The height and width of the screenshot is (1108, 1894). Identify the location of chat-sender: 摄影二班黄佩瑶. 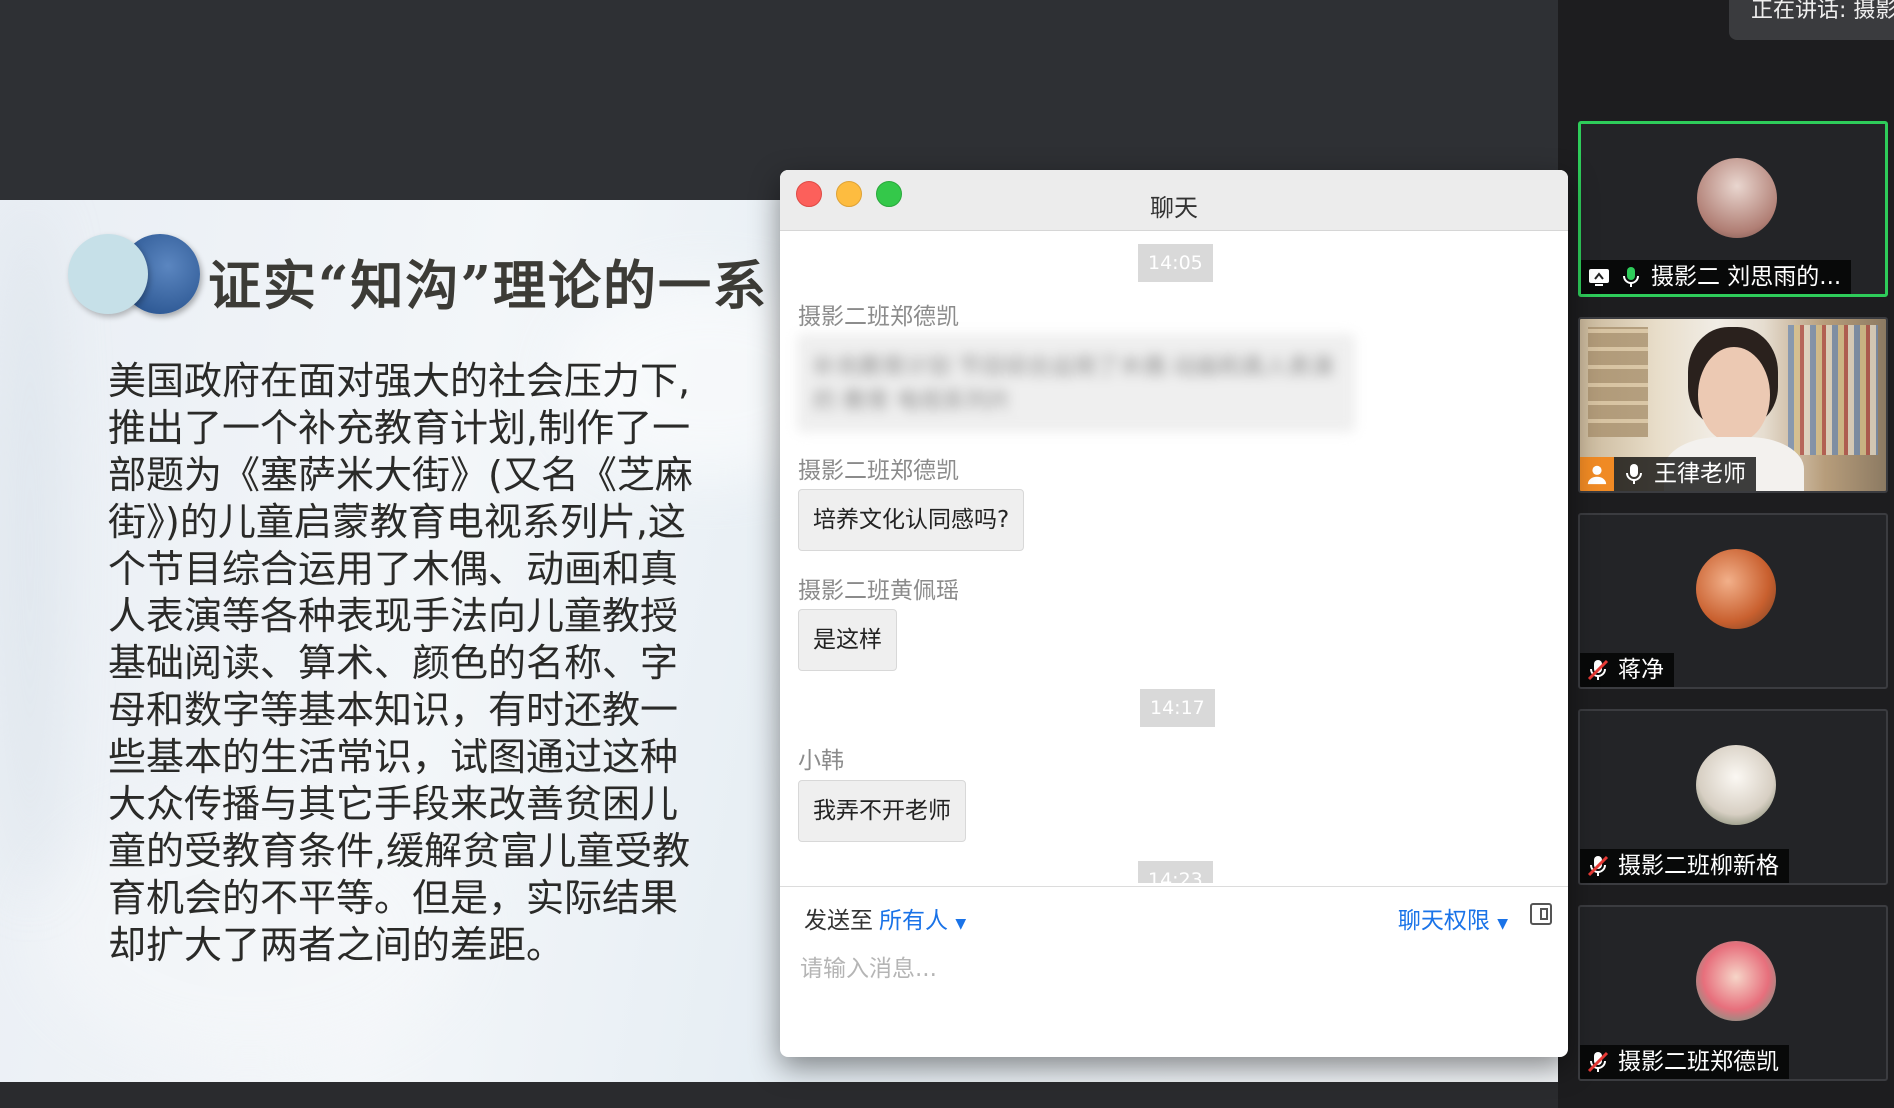
(878, 591).